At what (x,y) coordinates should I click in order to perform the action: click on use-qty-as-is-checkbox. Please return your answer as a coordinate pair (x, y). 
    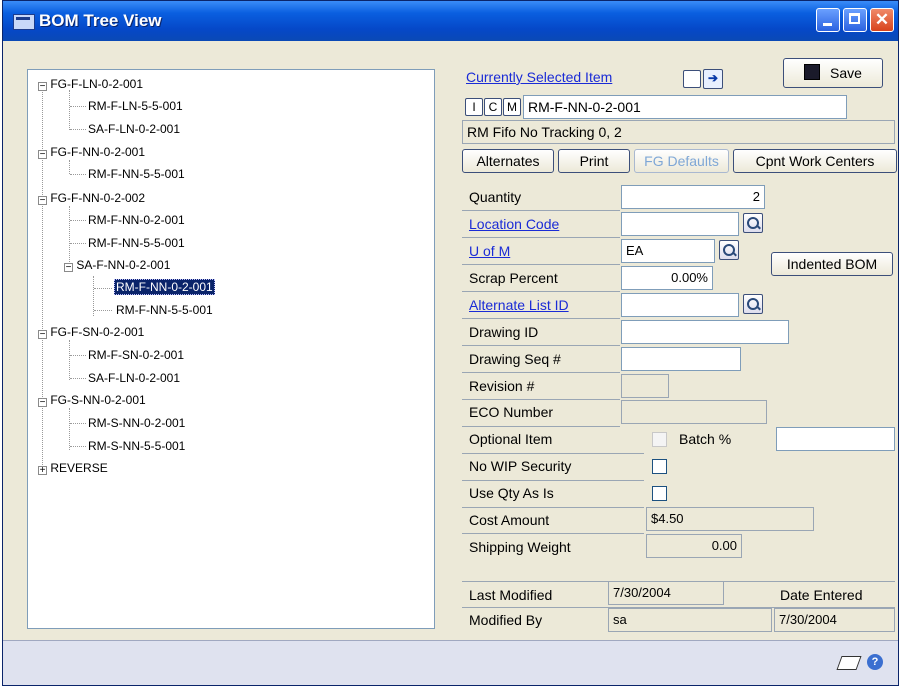
    Looking at the image, I should click on (659, 493).